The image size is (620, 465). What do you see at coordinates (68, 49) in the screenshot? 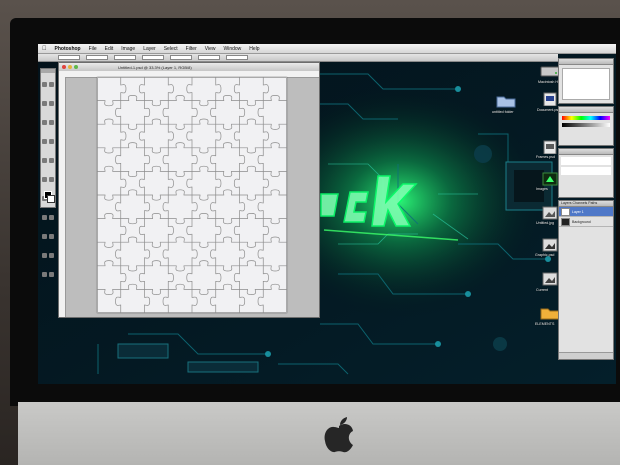
I see `menu-app-name: Photoshop` at bounding box center [68, 49].